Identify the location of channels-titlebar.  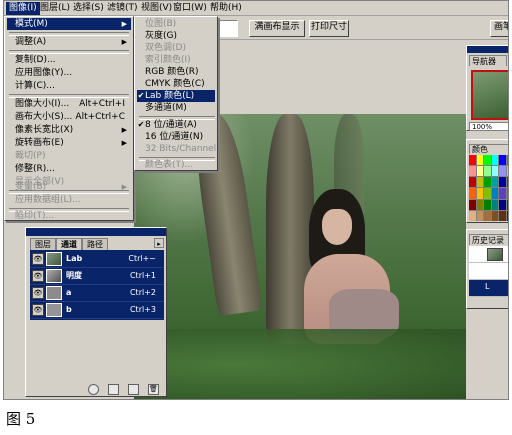
(96, 232).